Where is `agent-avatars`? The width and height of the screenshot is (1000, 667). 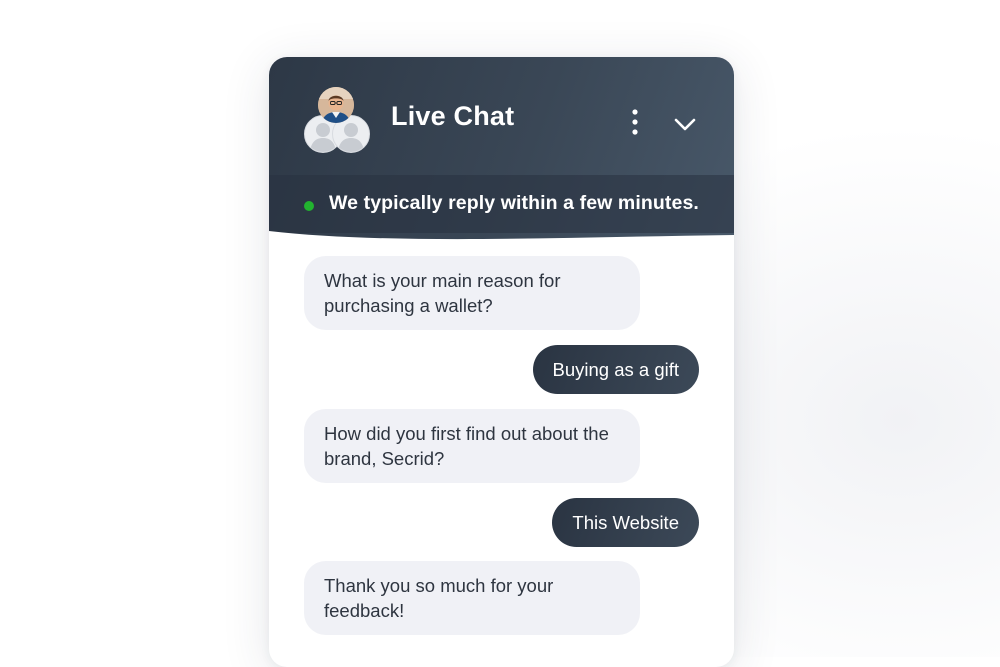 agent-avatars is located at coordinates (337, 120).